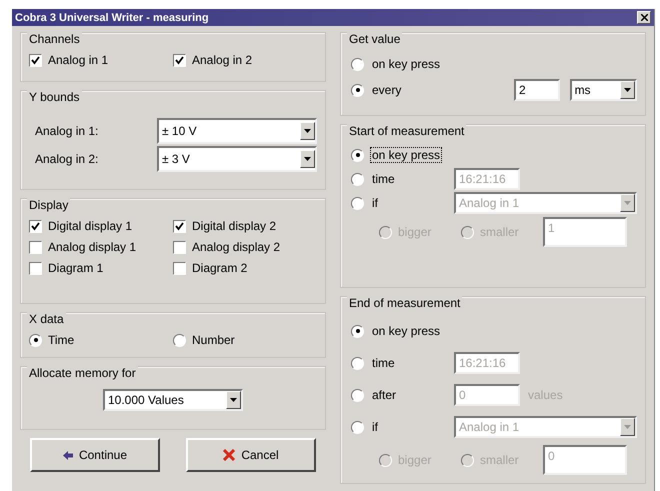  I want to click on group-title: Channels, so click(54, 39).